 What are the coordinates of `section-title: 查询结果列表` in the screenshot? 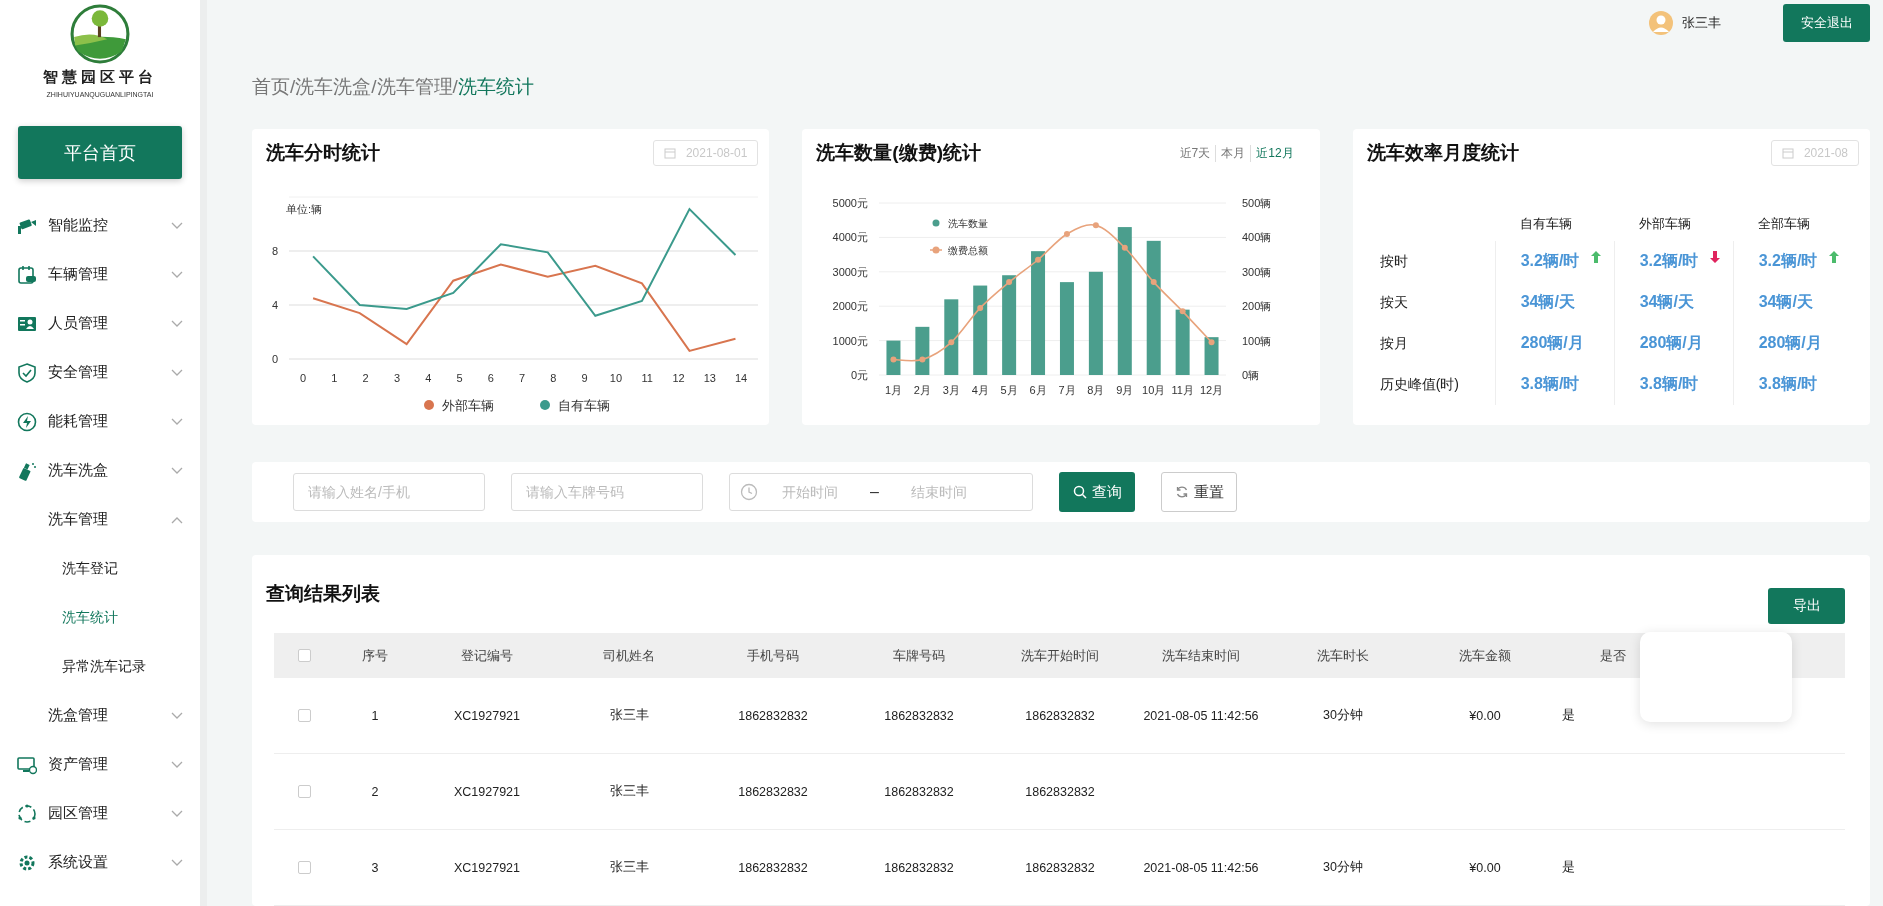 It's located at (323, 594).